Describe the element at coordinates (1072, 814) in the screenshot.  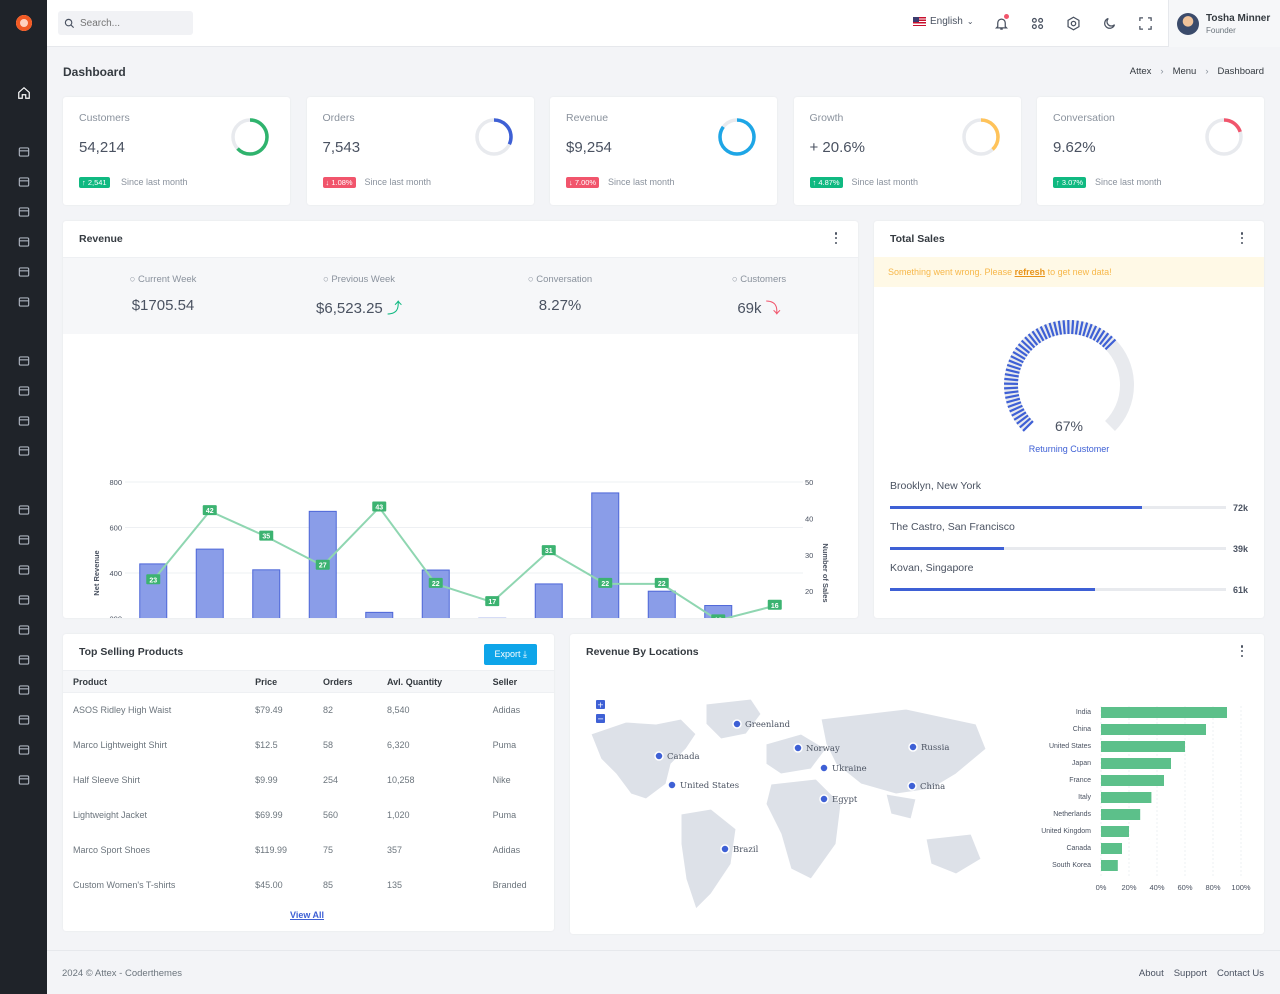
I see `category-label: Netherlands` at that location.